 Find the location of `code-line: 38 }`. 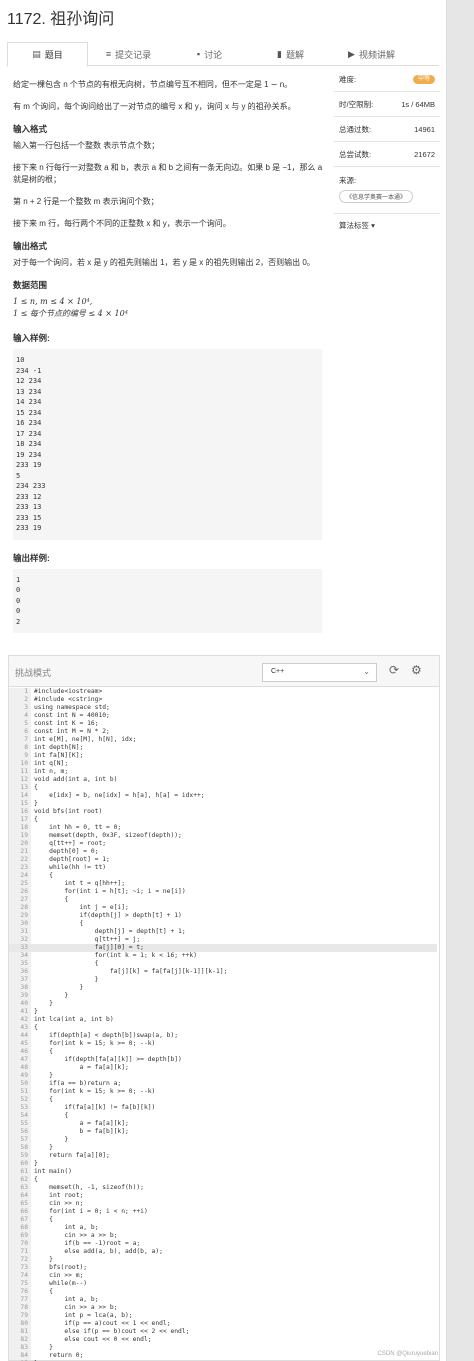

code-line: 38 } is located at coordinates (223, 988).